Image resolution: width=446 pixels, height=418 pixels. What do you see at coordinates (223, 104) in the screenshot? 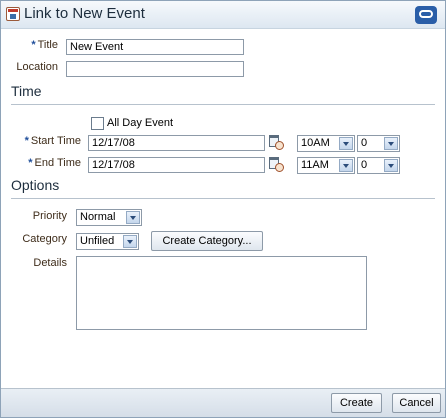
I see `time-divider` at bounding box center [223, 104].